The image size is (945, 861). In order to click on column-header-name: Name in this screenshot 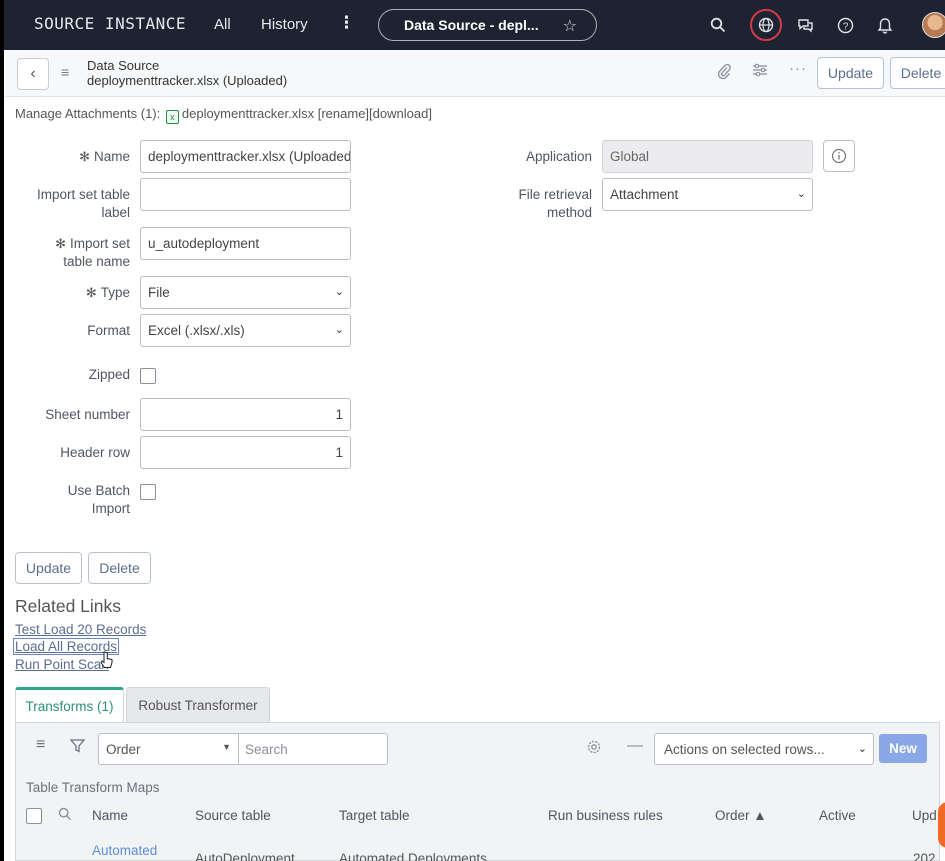, I will do `click(110, 815)`.